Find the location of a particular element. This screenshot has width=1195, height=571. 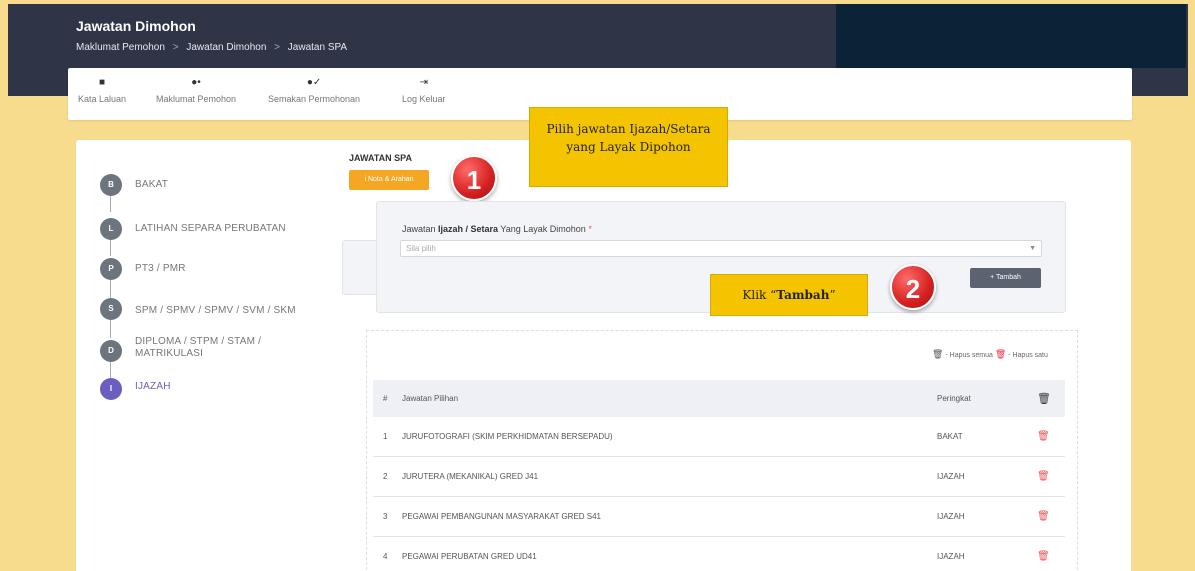

user-check-icon: ●✓ is located at coordinates (314, 82).